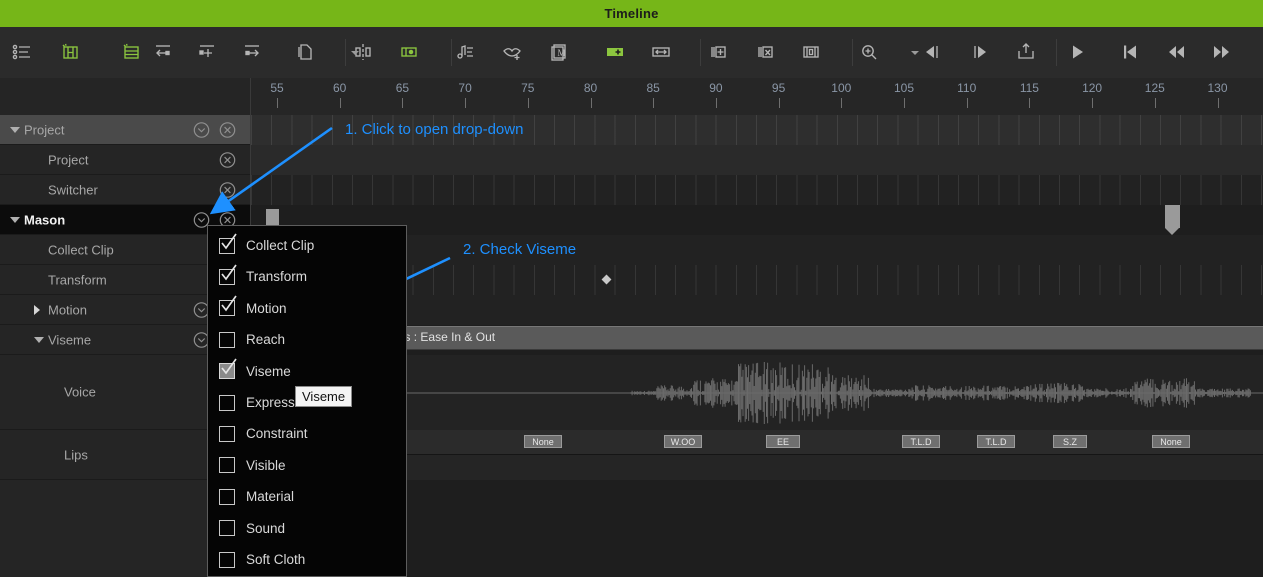 This screenshot has width=1263, height=577. Describe the element at coordinates (756, 96) in the screenshot. I see `timeline-ruler: 55 60 65 70 75 80 85 90 95 100 105 110 115 120 125 130` at that location.